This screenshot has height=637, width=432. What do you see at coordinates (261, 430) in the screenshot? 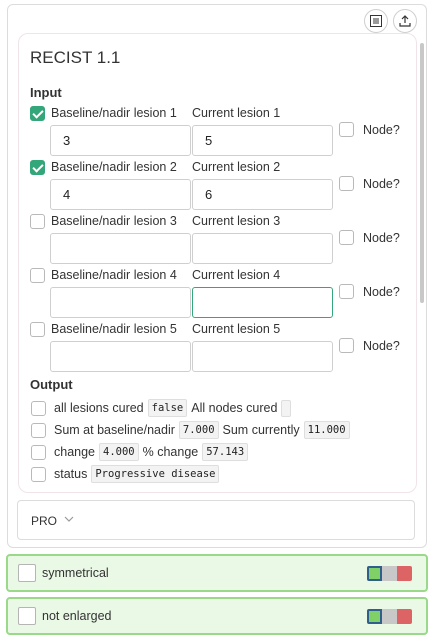
I see `sum-current-label: Sum currently` at bounding box center [261, 430].